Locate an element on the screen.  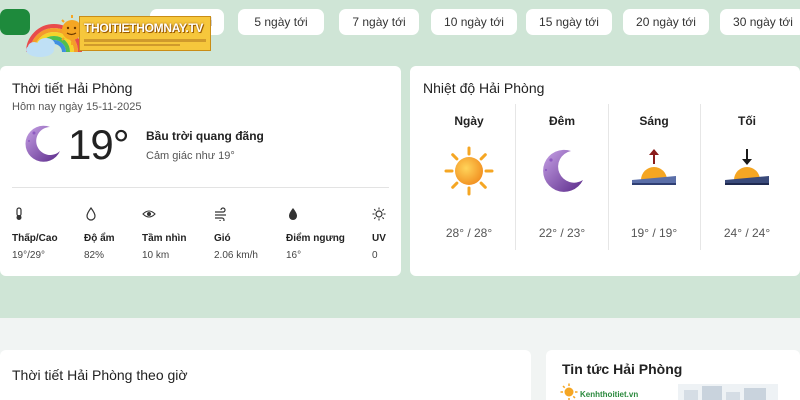
location-title: Thời tiết Hải Phòng is located at coordinates (72, 88).